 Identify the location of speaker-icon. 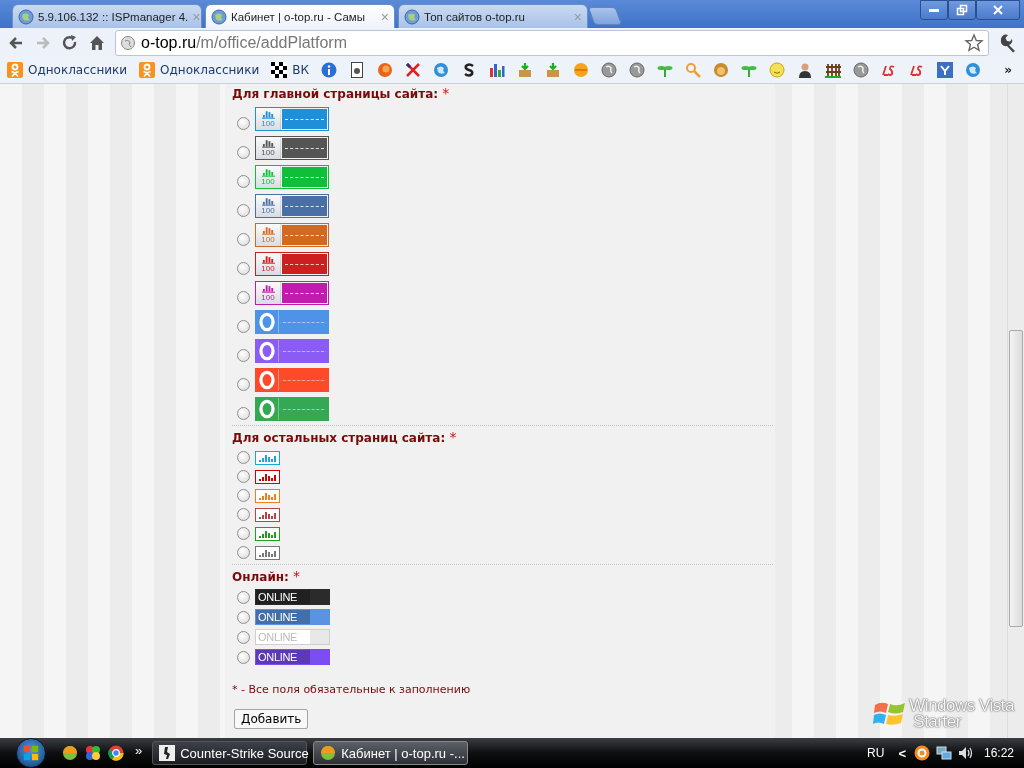
(965, 753).